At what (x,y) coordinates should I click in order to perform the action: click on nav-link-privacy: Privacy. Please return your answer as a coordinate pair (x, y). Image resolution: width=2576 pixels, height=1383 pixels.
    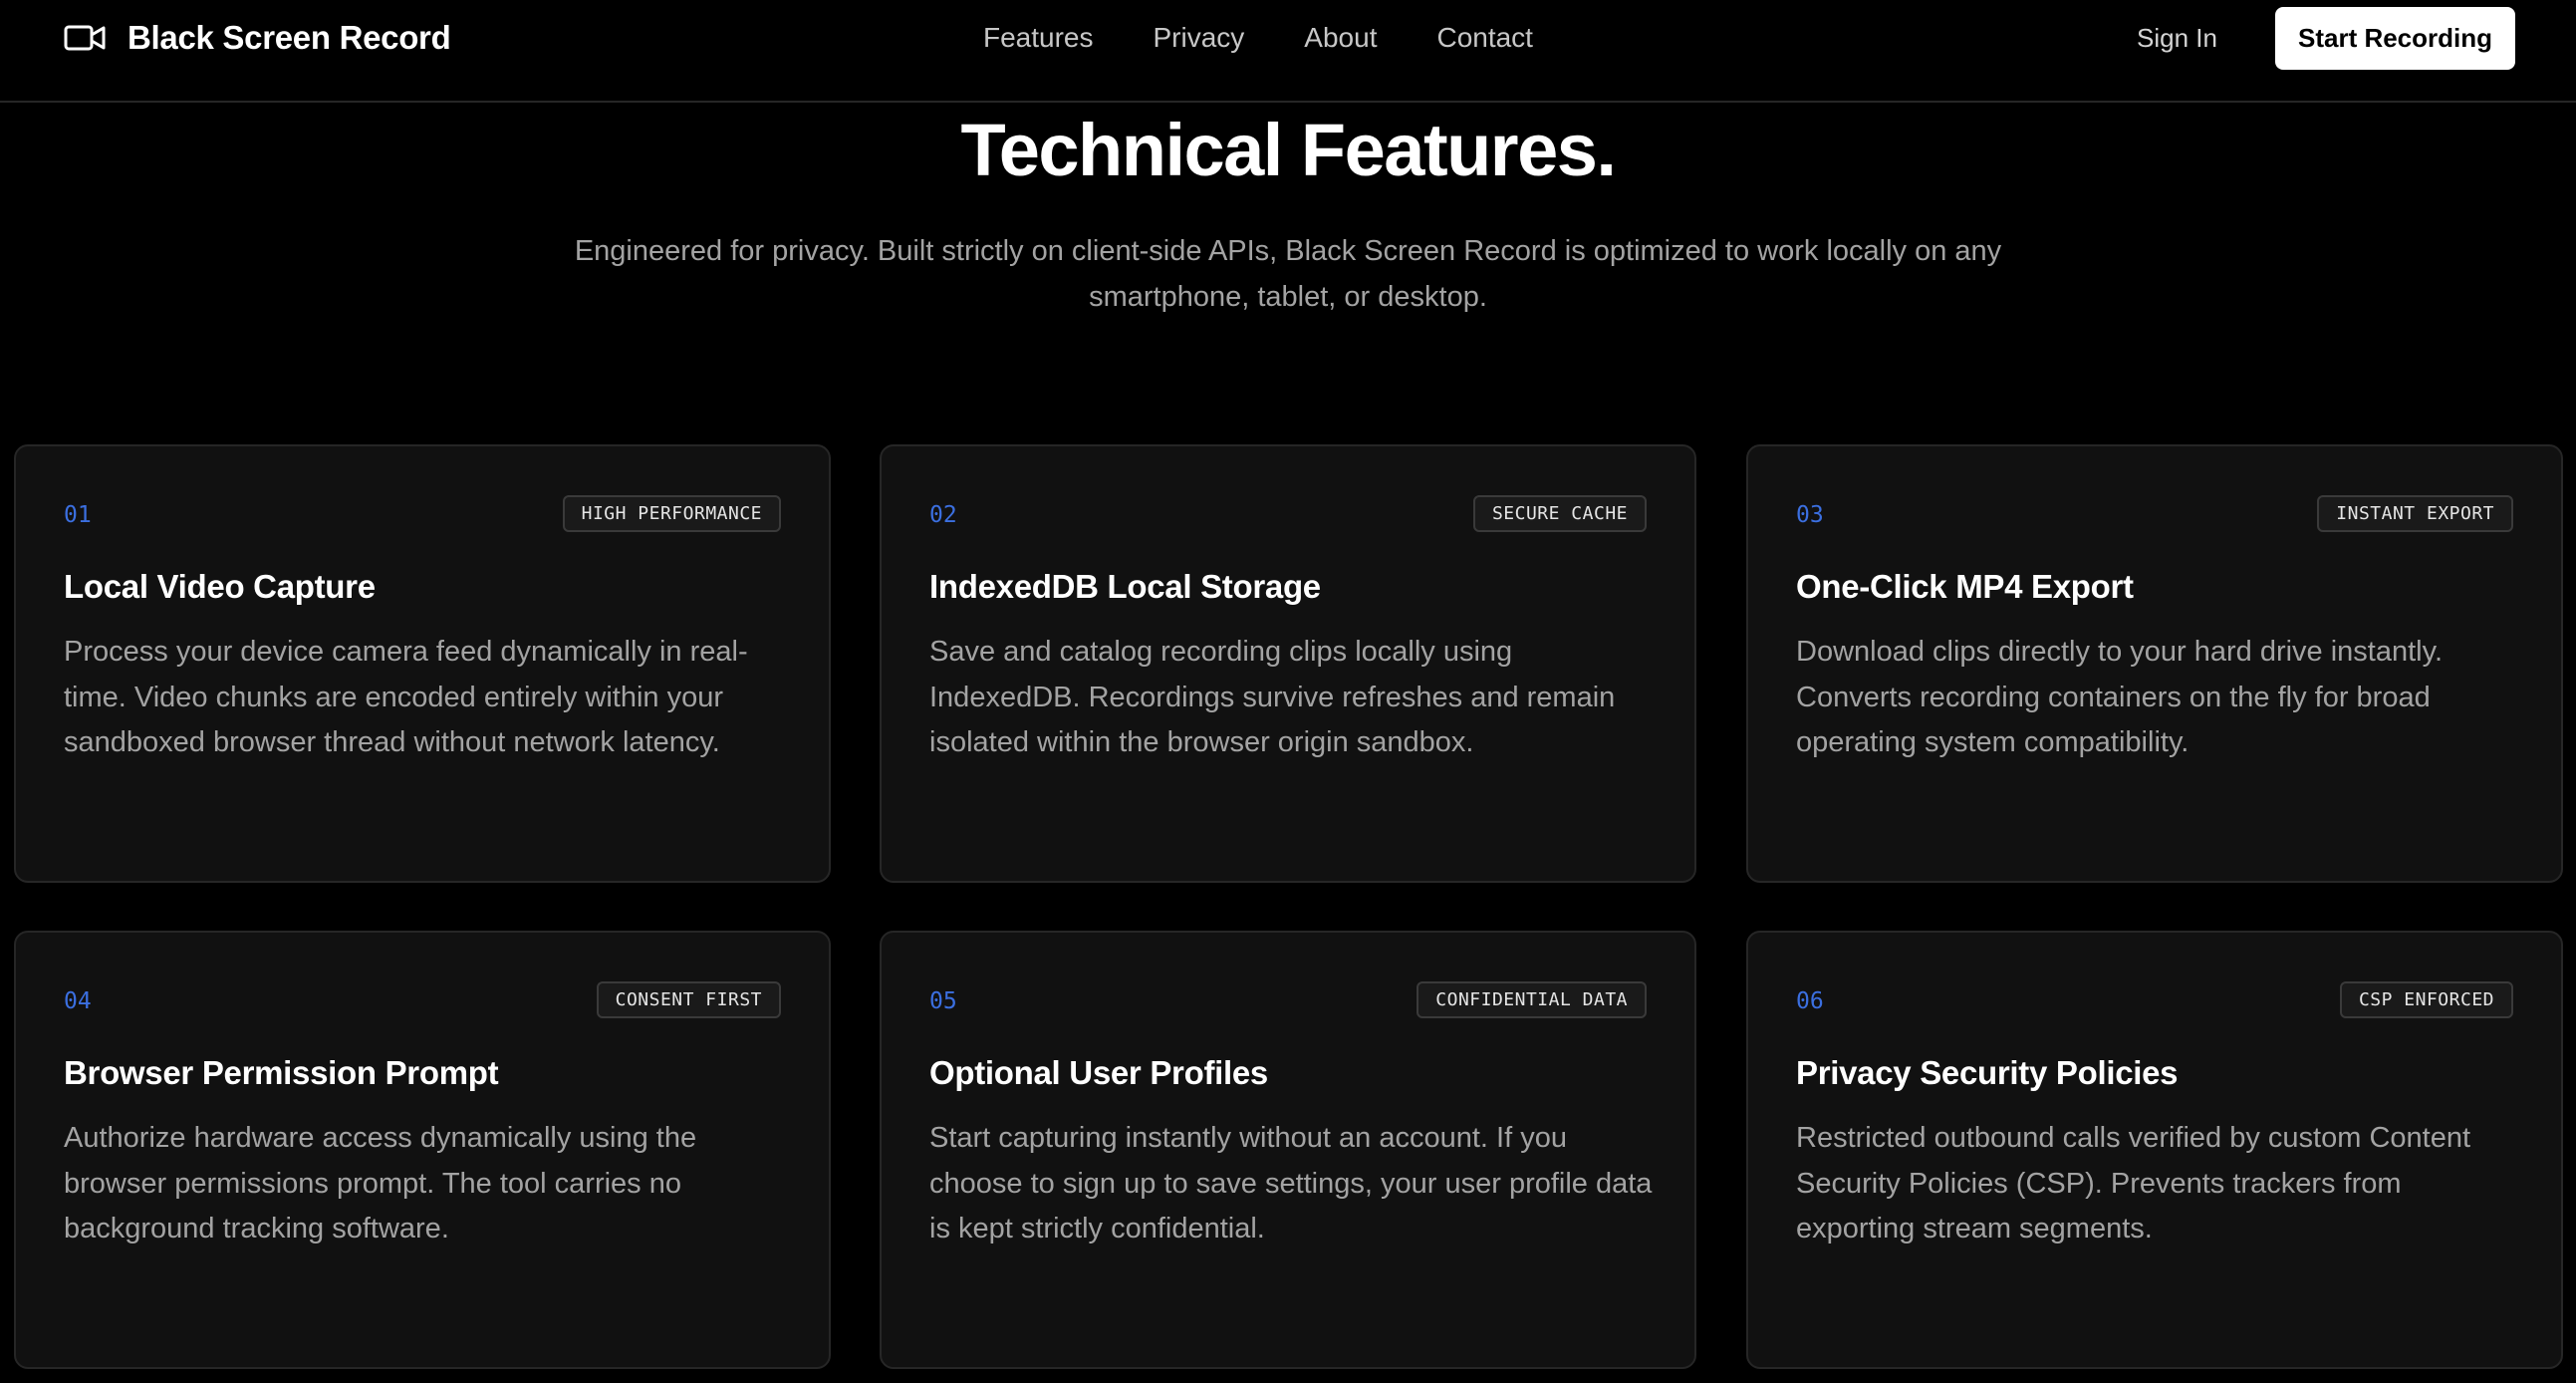
    Looking at the image, I should click on (1199, 38).